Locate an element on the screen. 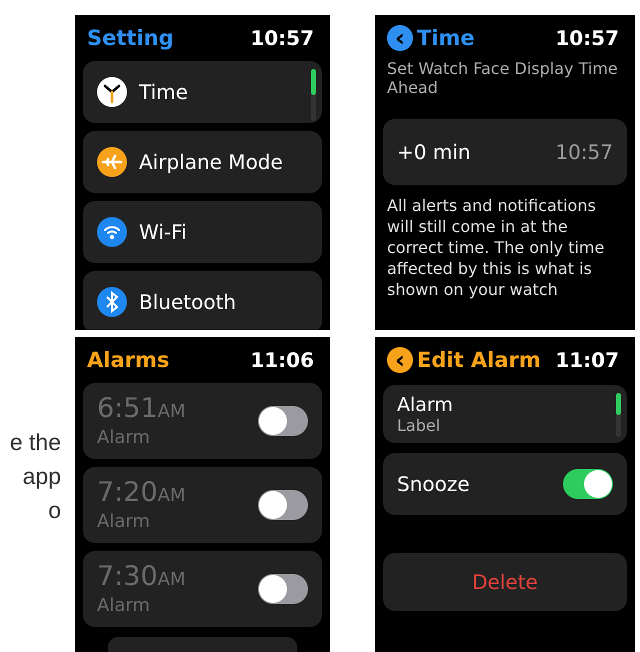  article-text: o is located at coordinates (54, 510).